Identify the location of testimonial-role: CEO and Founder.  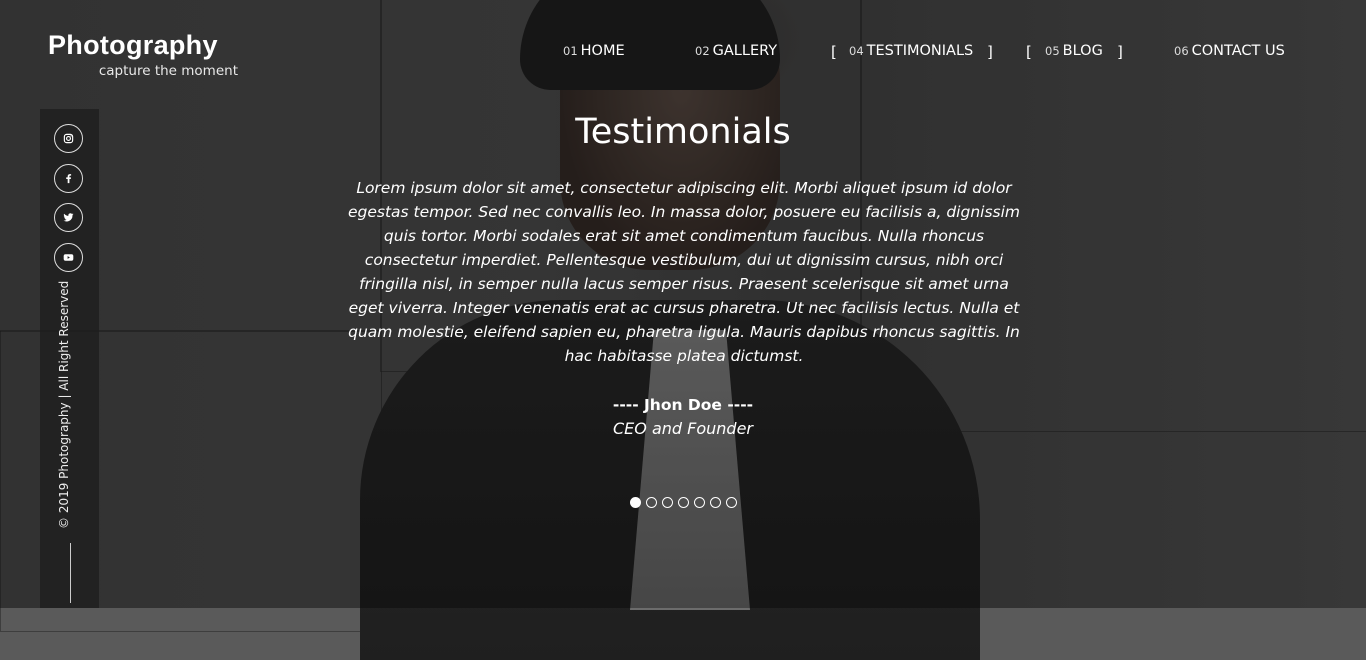
(683, 428).